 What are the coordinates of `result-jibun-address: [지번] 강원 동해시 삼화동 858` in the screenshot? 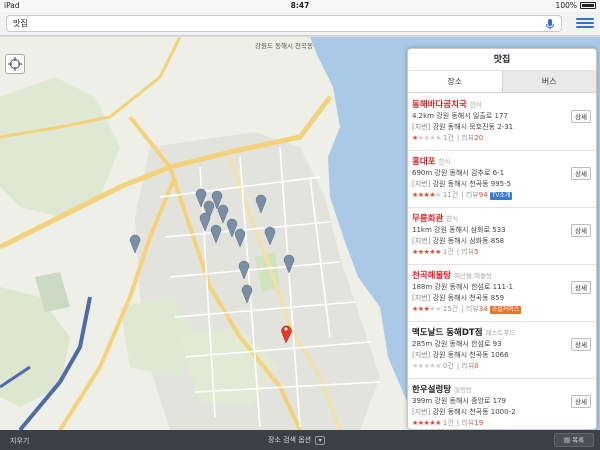 It's located at (502, 241).